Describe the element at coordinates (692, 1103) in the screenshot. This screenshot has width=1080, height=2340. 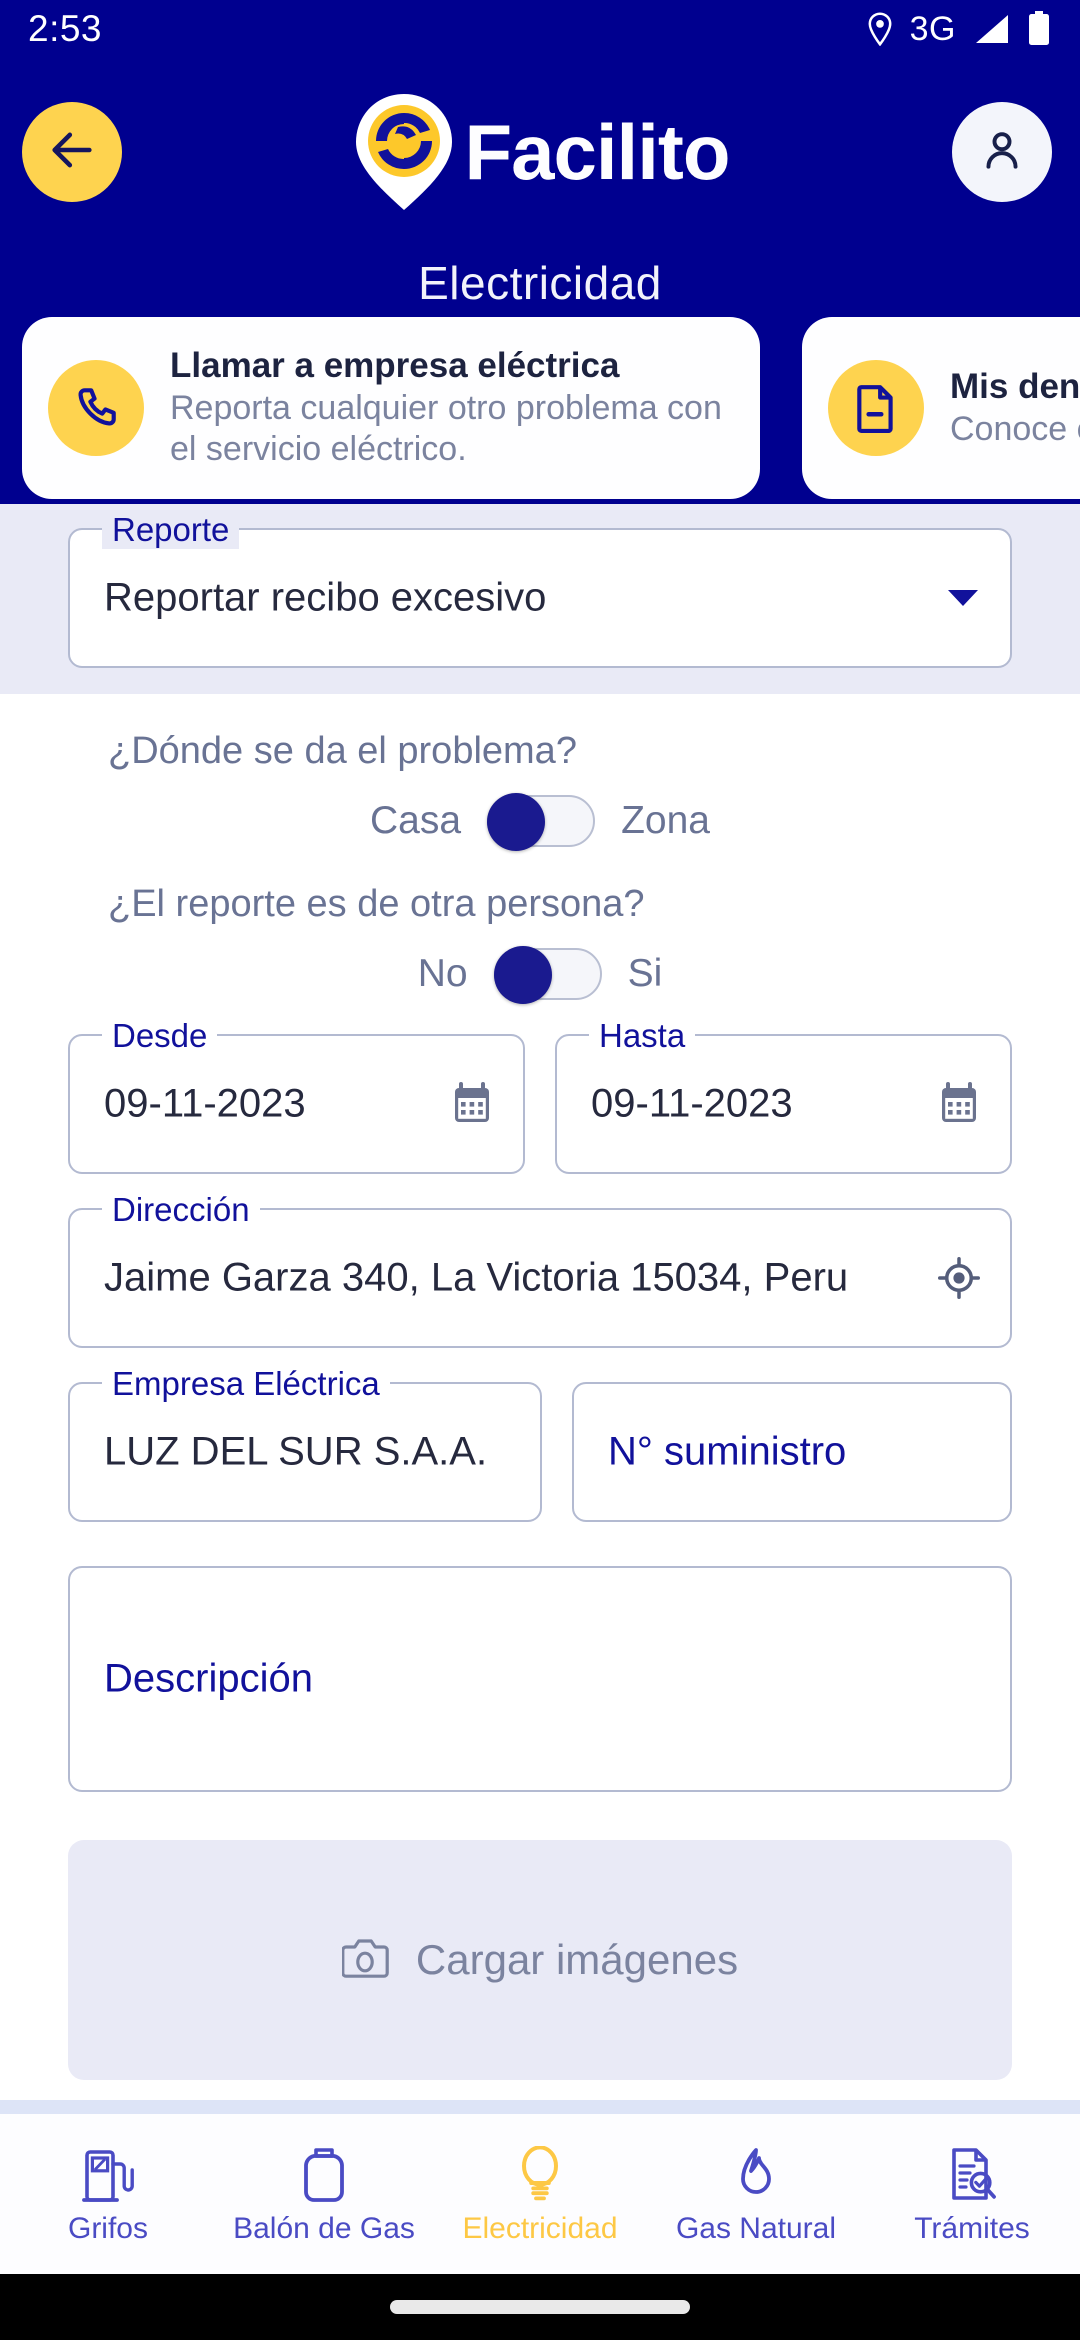
I see `date-to-value: 09-11-2023` at that location.